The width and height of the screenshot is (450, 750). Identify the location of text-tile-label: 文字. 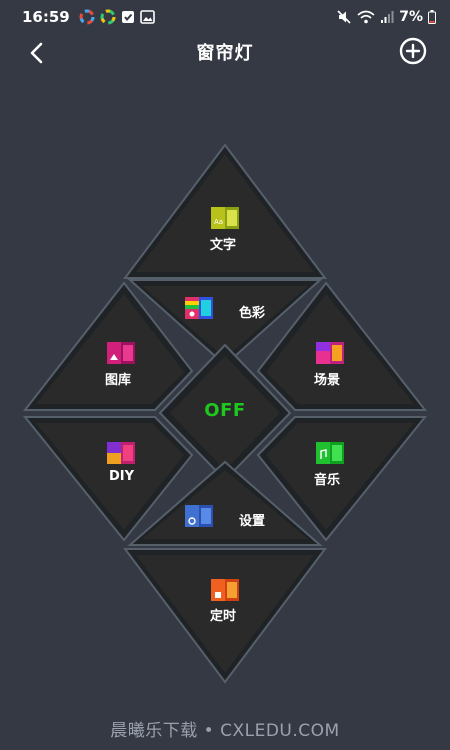
(223, 245).